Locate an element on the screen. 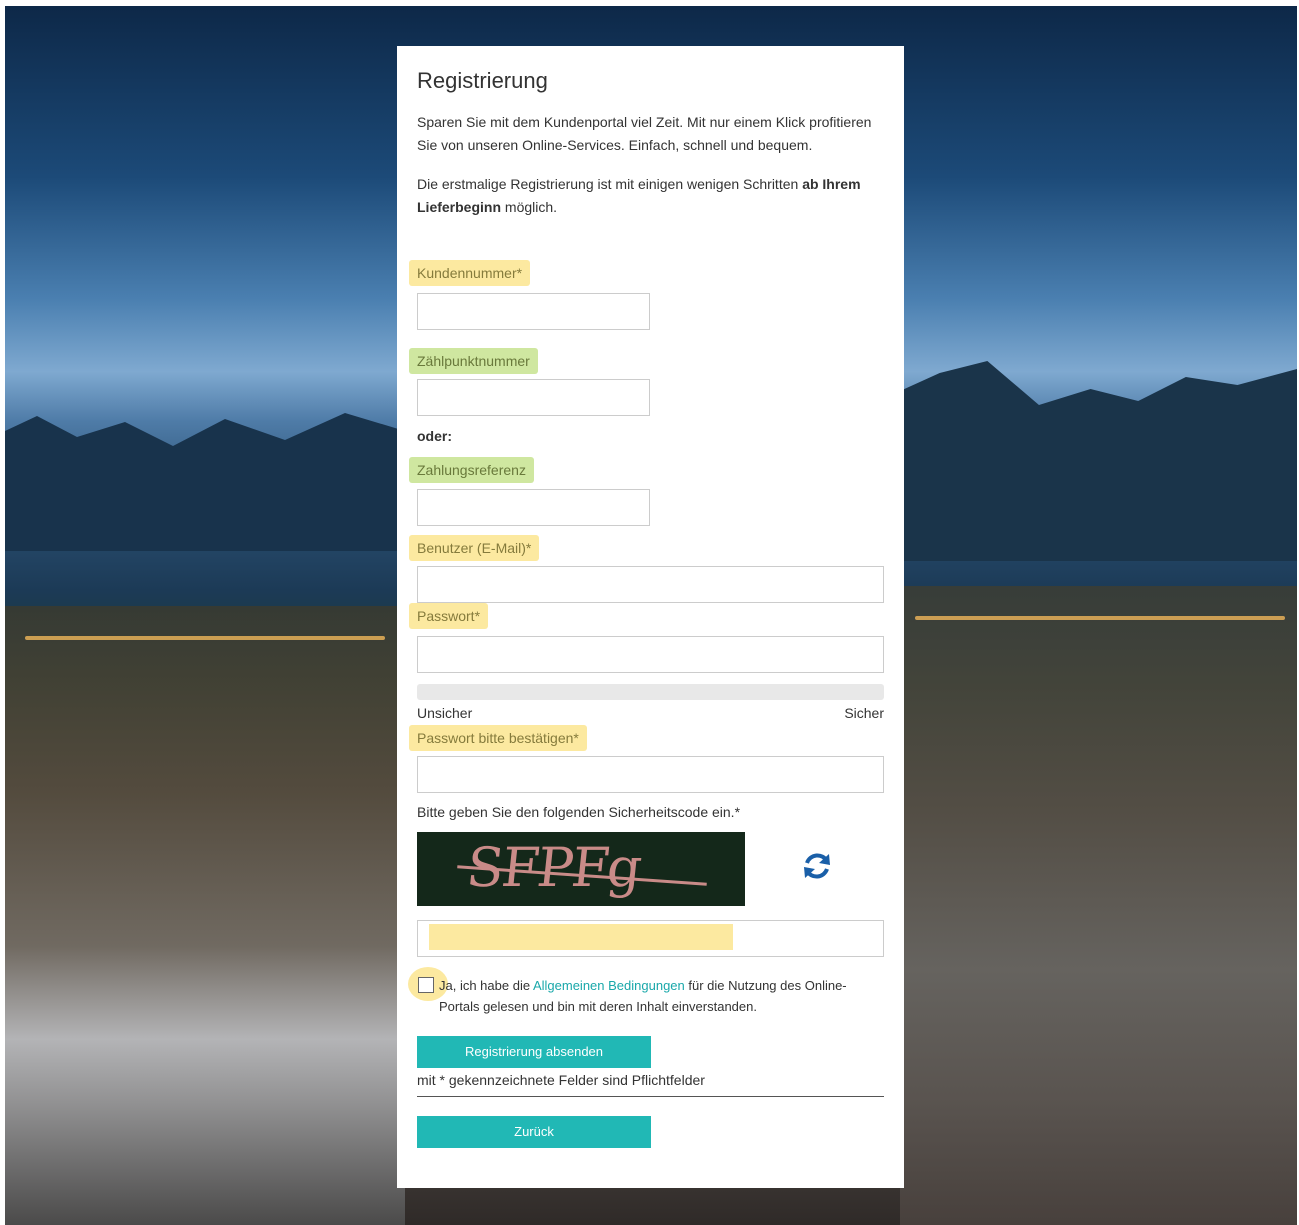  user-email-input is located at coordinates (650, 584).